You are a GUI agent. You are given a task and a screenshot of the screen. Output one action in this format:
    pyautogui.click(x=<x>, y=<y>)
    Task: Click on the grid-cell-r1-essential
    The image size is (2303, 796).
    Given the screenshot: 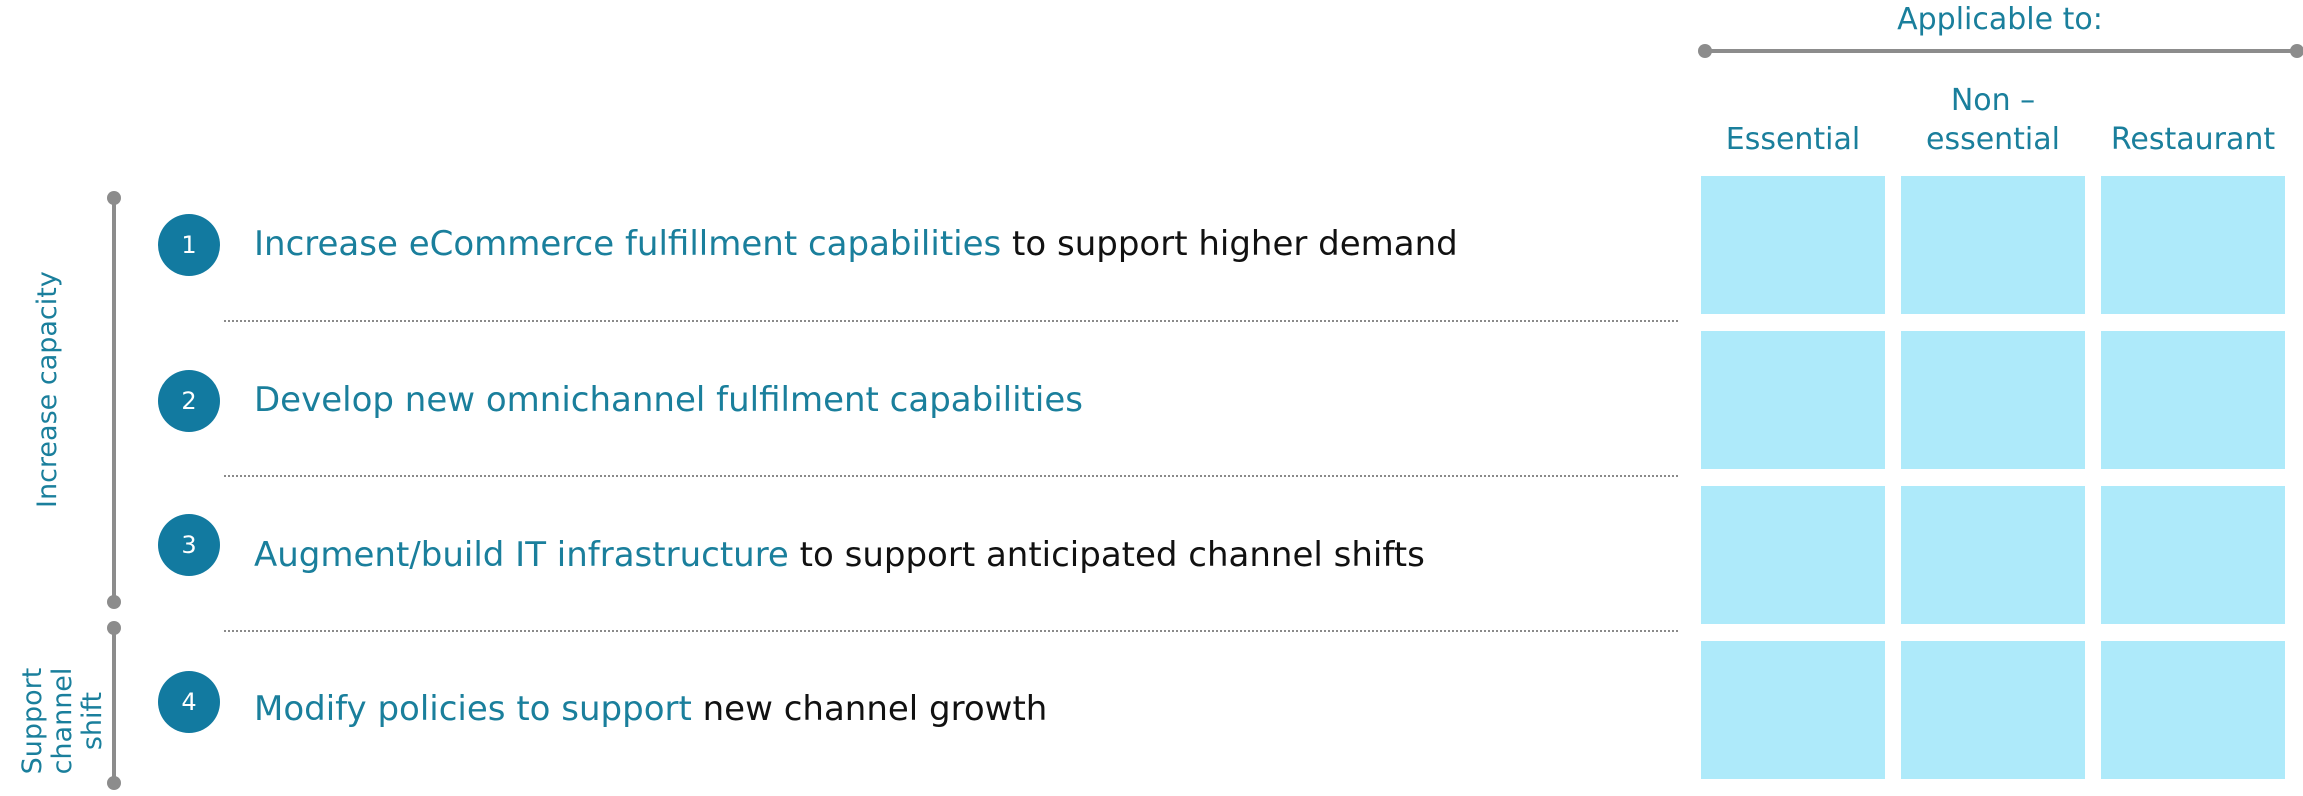 What is the action you would take?
    pyautogui.click(x=1793, y=245)
    